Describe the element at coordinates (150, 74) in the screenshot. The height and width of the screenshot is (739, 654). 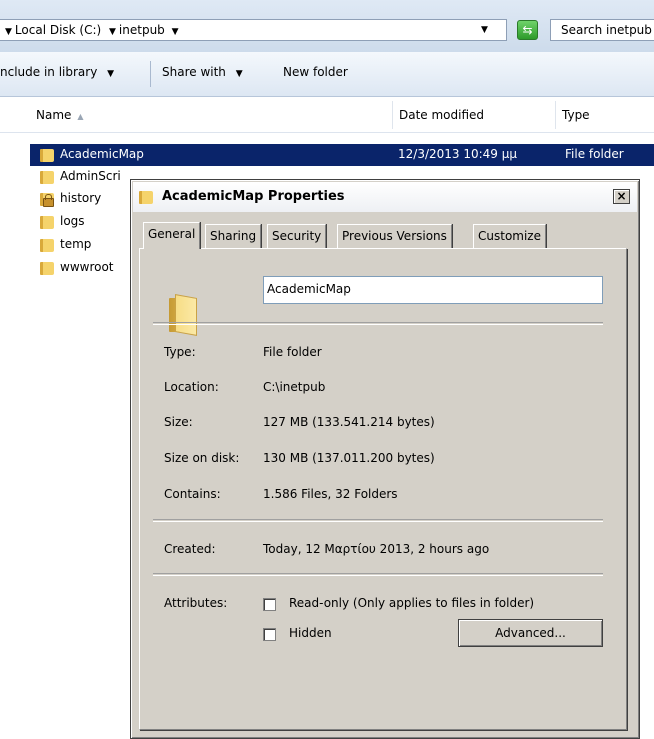
I see `toolbar-divider` at that location.